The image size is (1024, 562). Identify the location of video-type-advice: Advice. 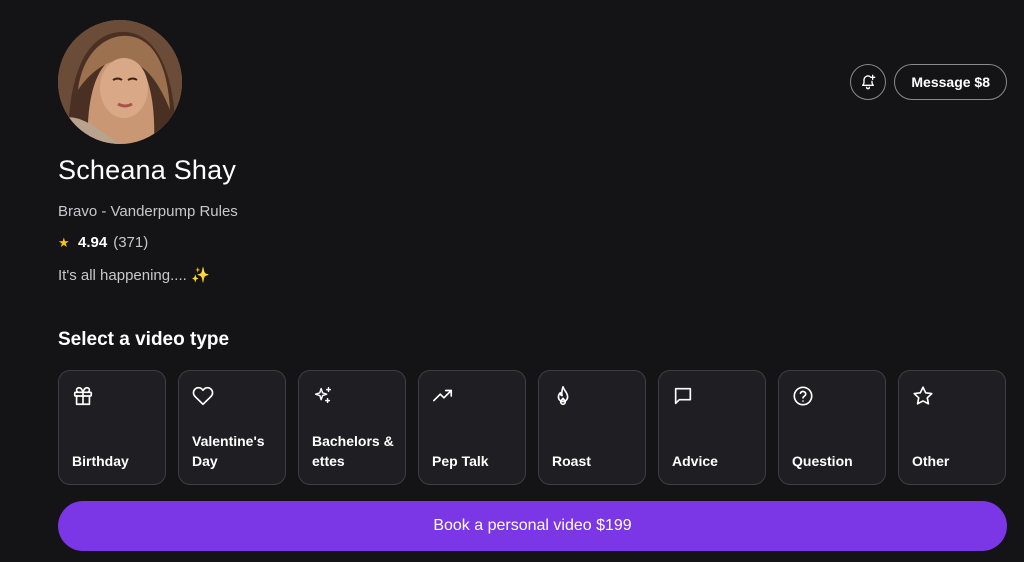
(712, 427).